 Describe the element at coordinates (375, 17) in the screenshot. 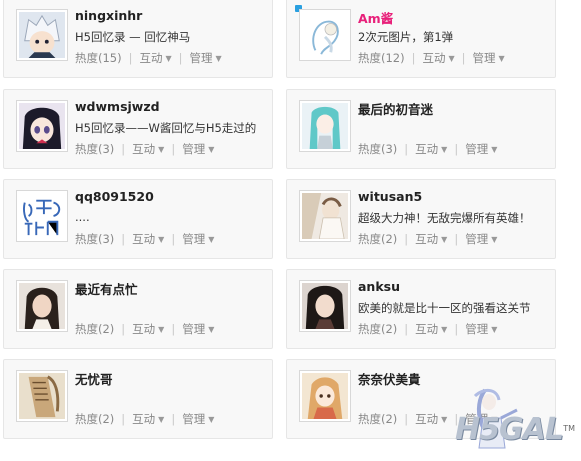

I see `username: Am酱` at that location.